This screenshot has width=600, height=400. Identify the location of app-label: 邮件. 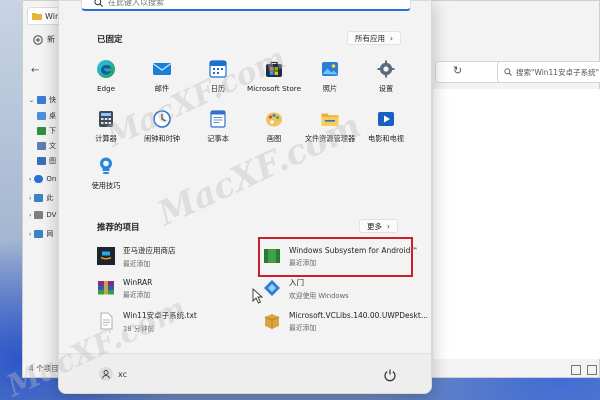
(162, 88).